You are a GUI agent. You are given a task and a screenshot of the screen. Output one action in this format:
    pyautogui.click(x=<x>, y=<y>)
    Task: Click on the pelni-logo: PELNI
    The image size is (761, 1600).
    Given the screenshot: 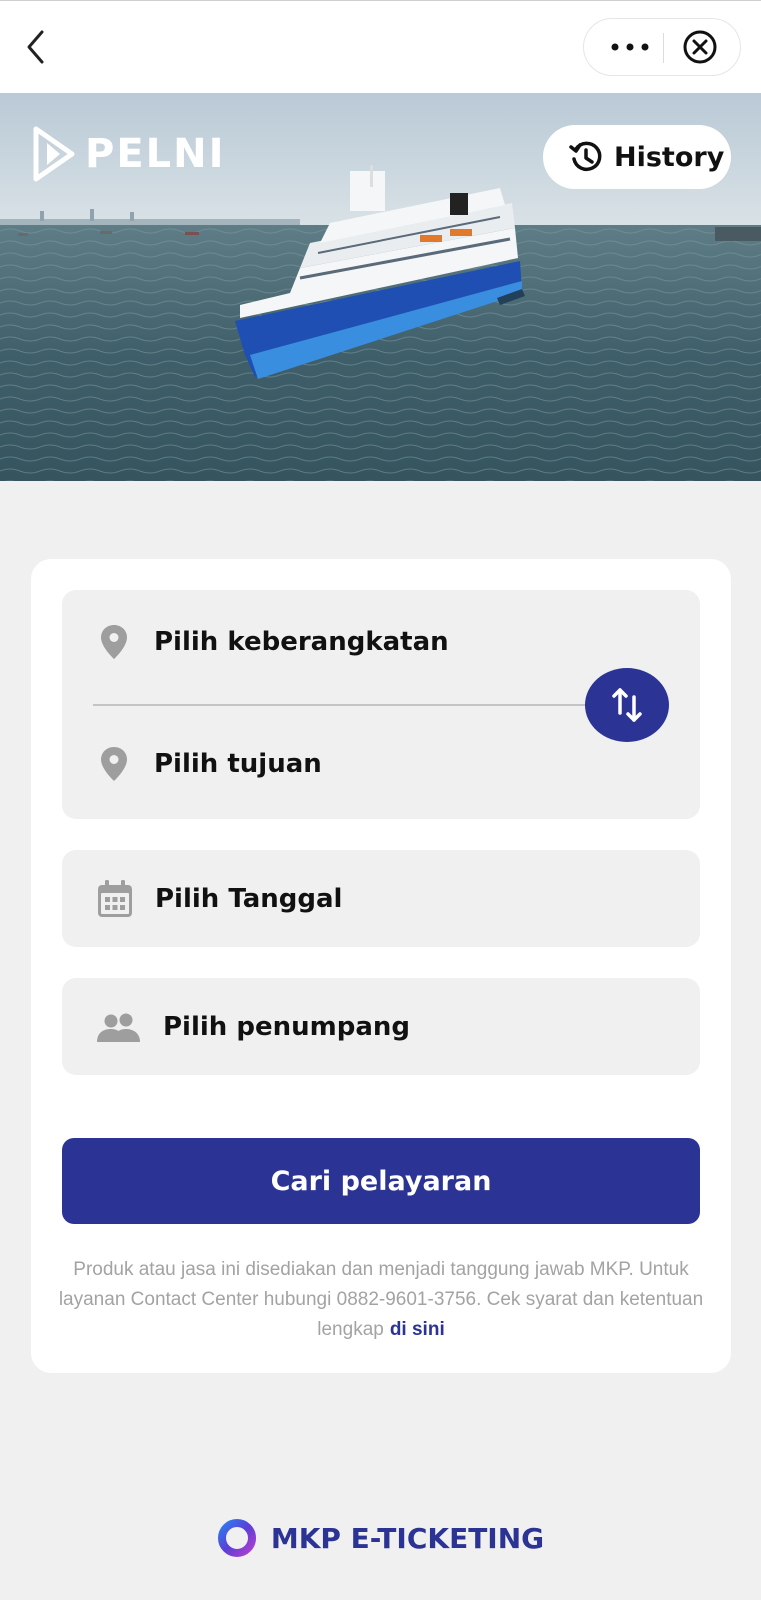 What is the action you would take?
    pyautogui.click(x=129, y=154)
    